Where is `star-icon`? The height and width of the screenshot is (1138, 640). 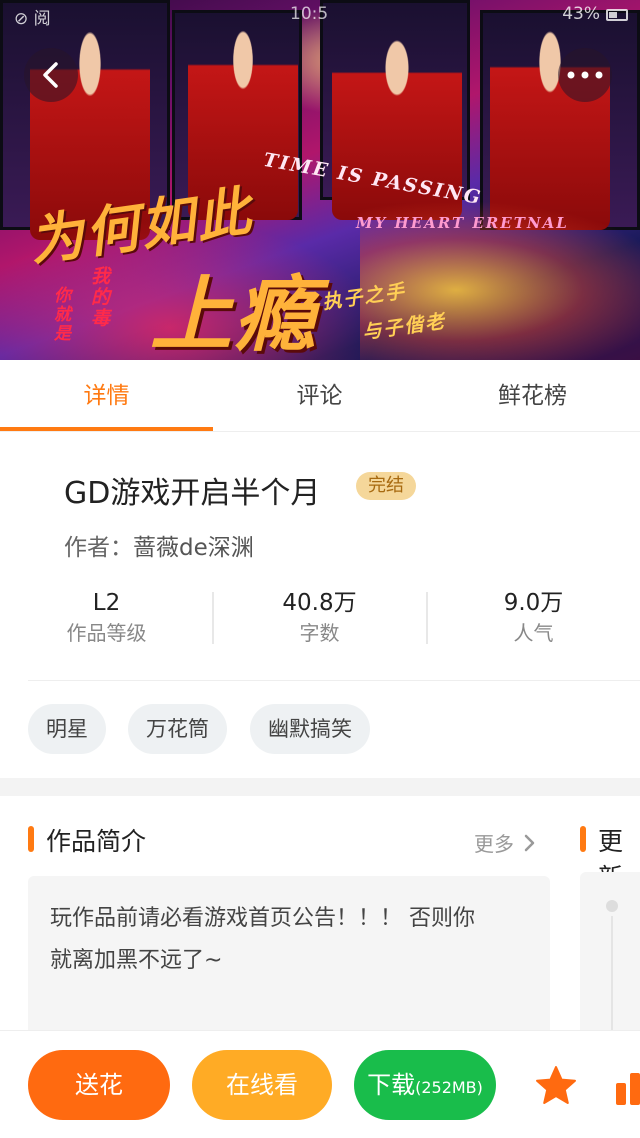 star-icon is located at coordinates (556, 1085).